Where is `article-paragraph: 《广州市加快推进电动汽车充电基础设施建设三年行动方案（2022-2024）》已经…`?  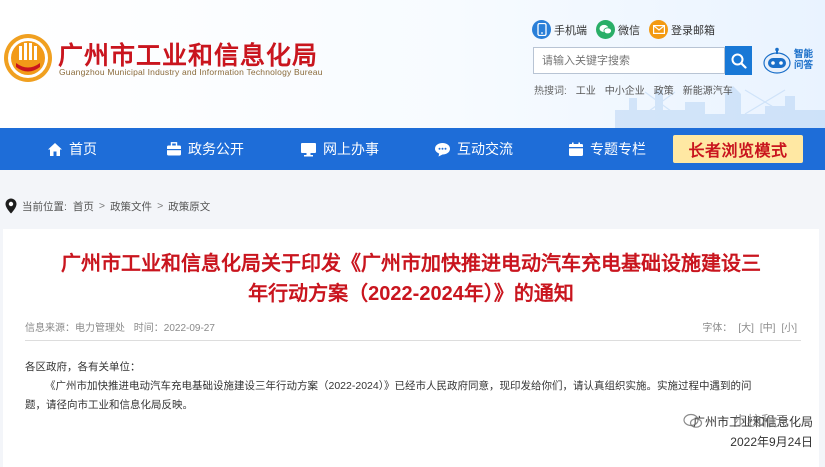 article-paragraph: 《广州市加快推进电动汽车充电基础设施建设三年行动方案（2022-2024）》已经… is located at coordinates (398, 386).